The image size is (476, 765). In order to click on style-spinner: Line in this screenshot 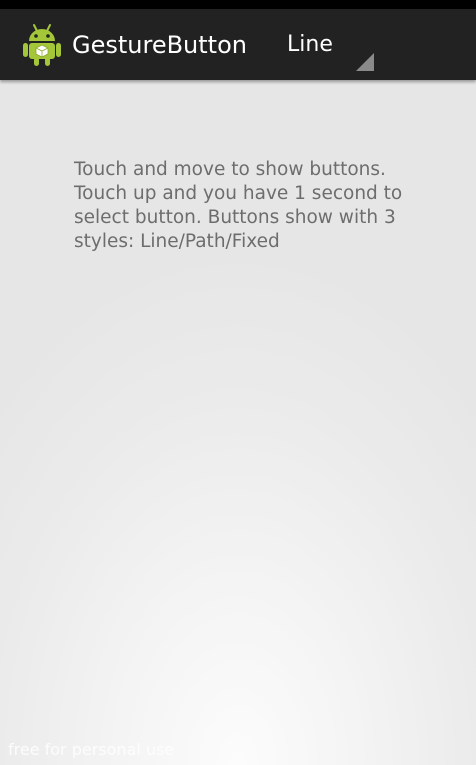, I will do `click(325, 44)`.